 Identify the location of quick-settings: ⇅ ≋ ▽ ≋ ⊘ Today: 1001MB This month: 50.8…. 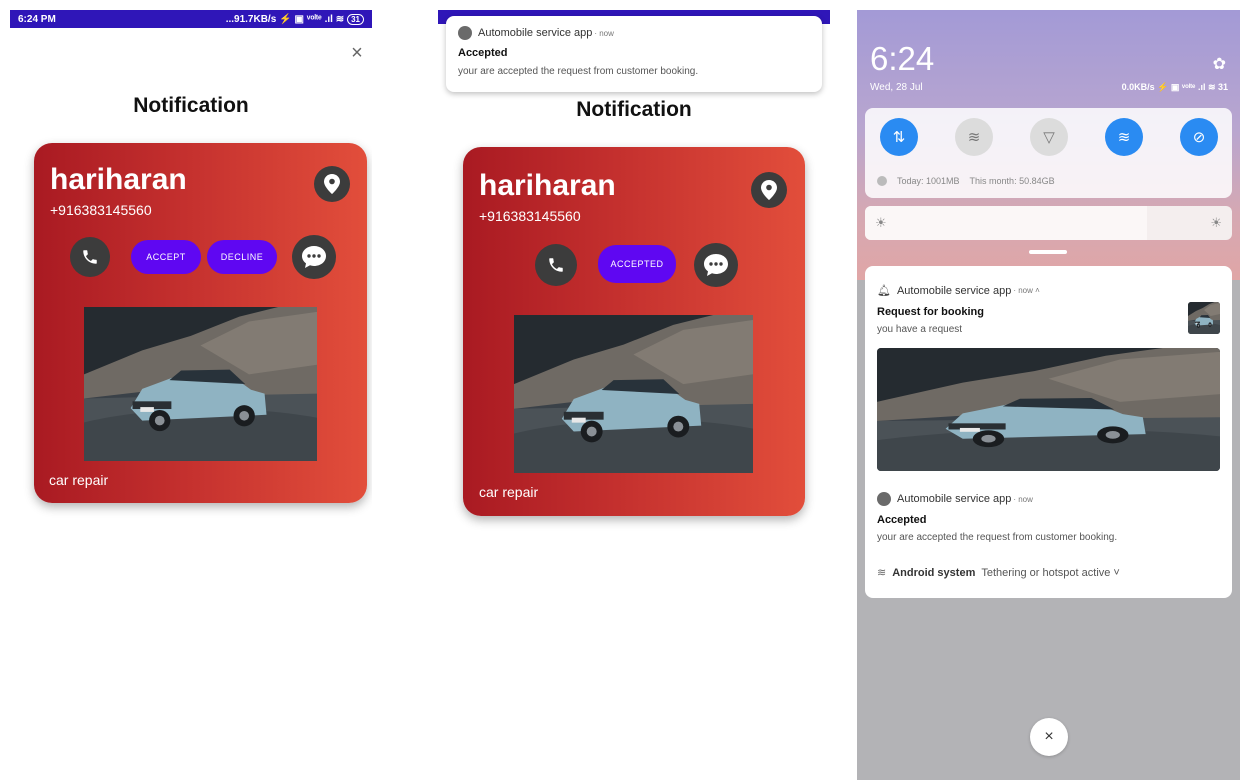
(1048, 153).